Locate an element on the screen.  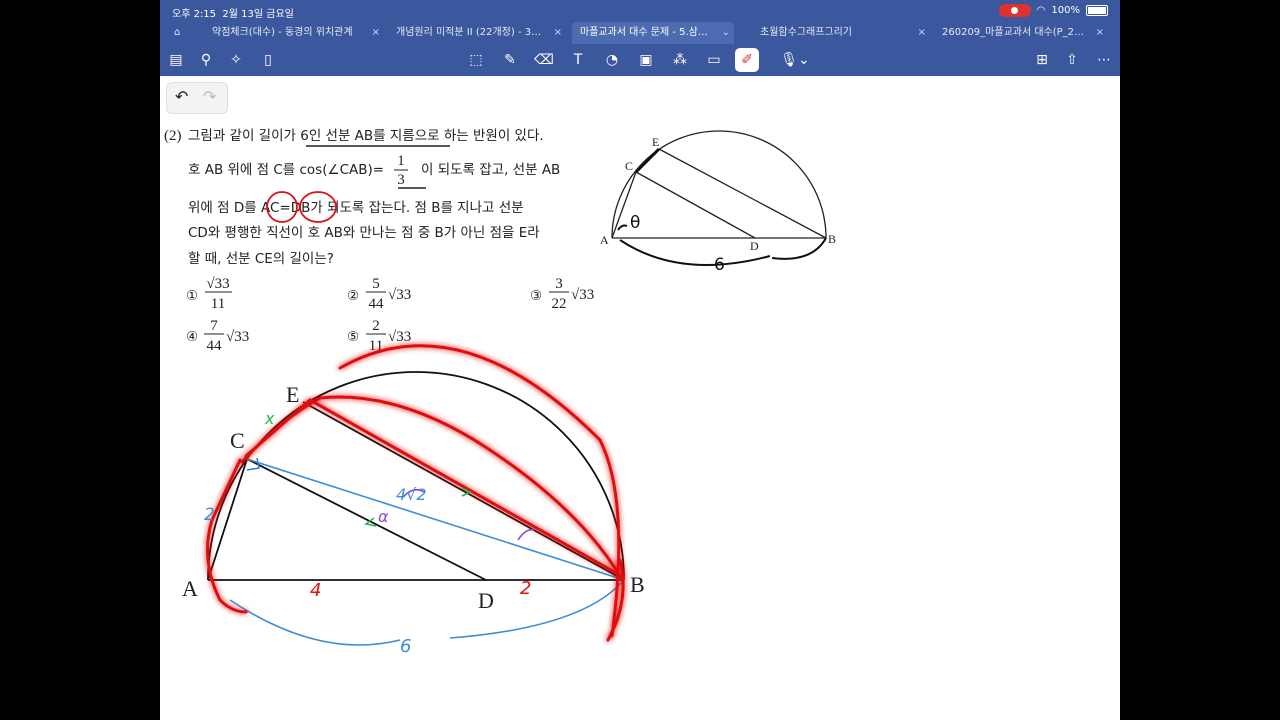
status-right: ◠ 100% is located at coordinates (1053, 10).